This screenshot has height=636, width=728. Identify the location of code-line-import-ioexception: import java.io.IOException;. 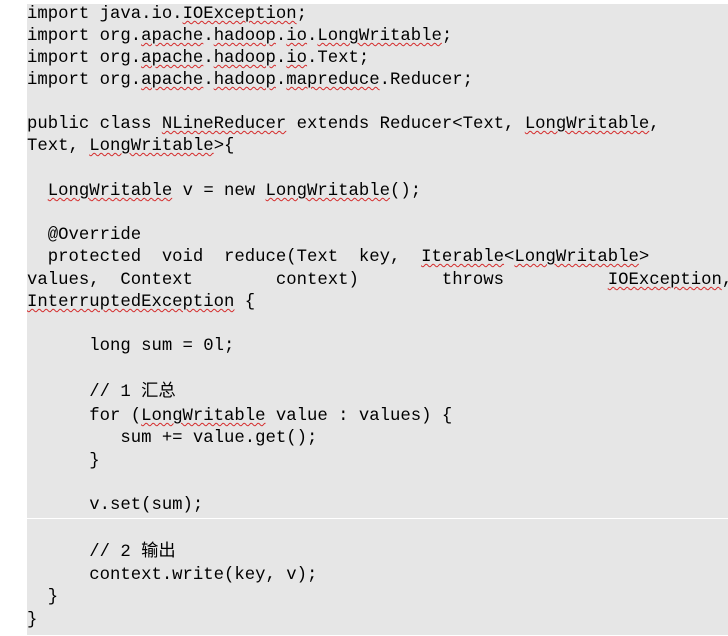
(167, 14).